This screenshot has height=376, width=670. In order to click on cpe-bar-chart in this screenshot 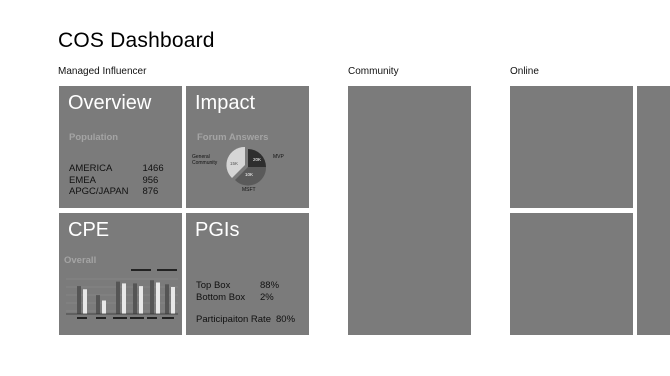, I will do `click(122, 294)`.